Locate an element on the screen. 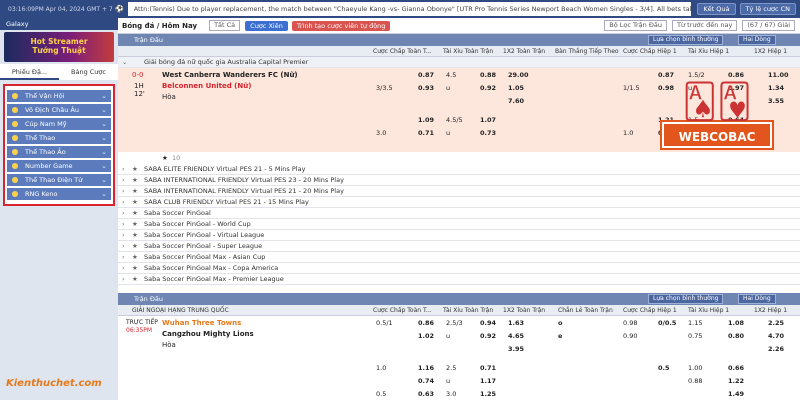  odds-cell: 0.80 is located at coordinates (736, 336).